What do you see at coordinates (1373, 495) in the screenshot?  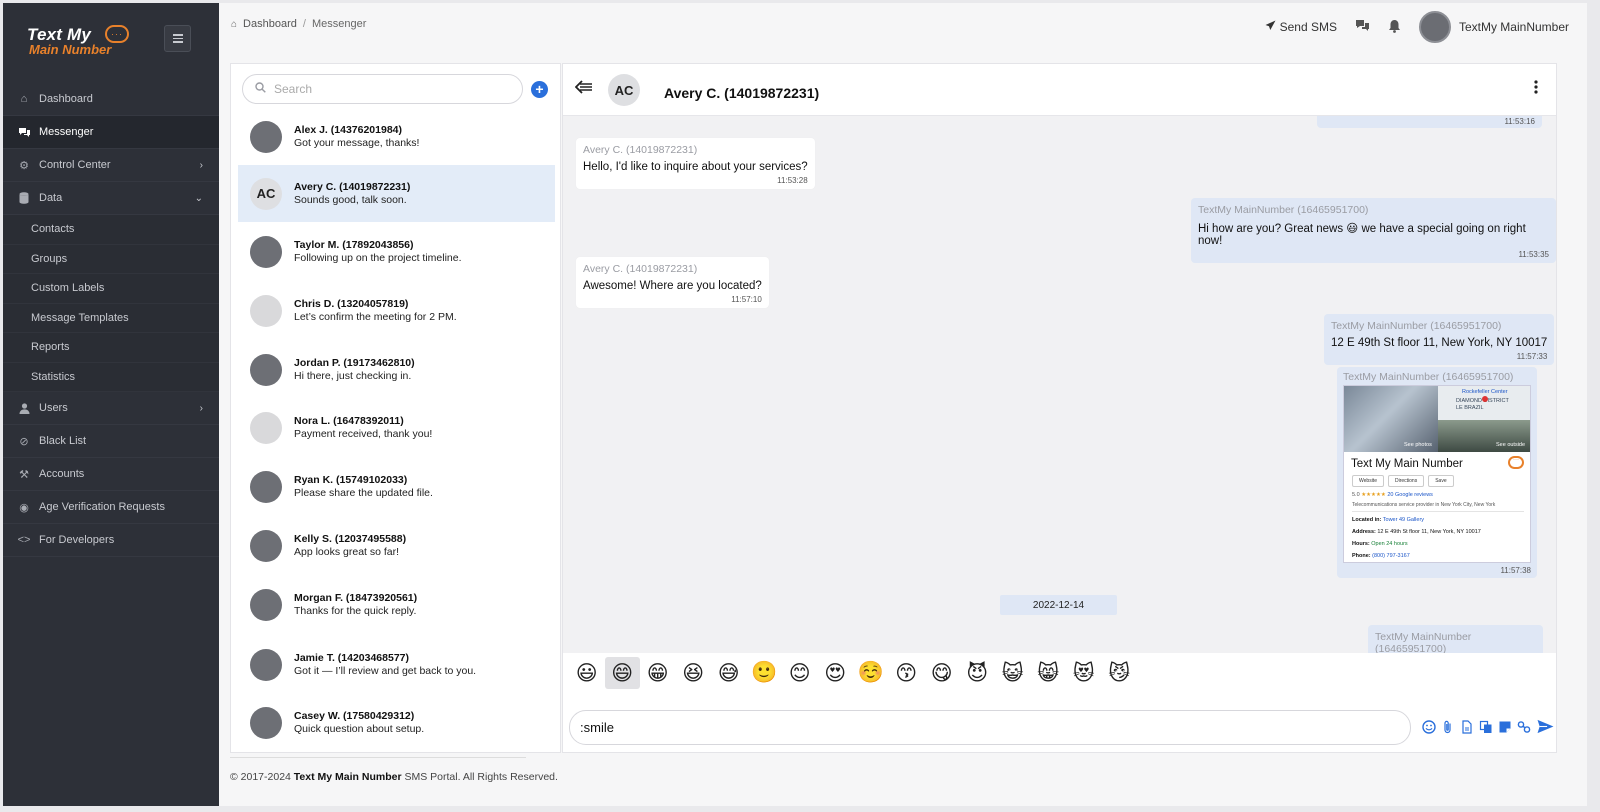 I see `star-icons: ★★★★★` at bounding box center [1373, 495].